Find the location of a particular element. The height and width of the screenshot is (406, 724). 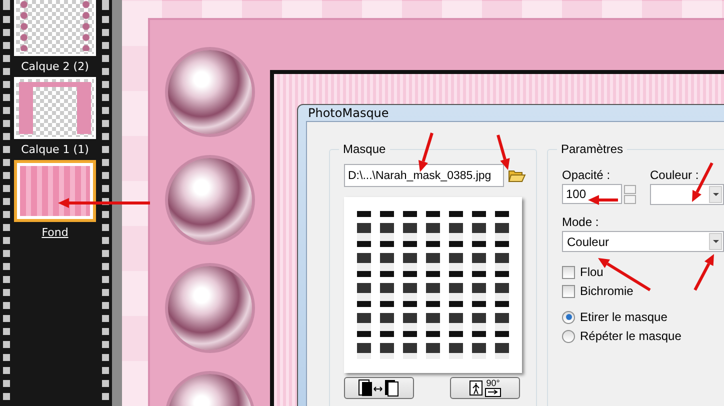

radio-label: Répéter le masque is located at coordinates (631, 336).